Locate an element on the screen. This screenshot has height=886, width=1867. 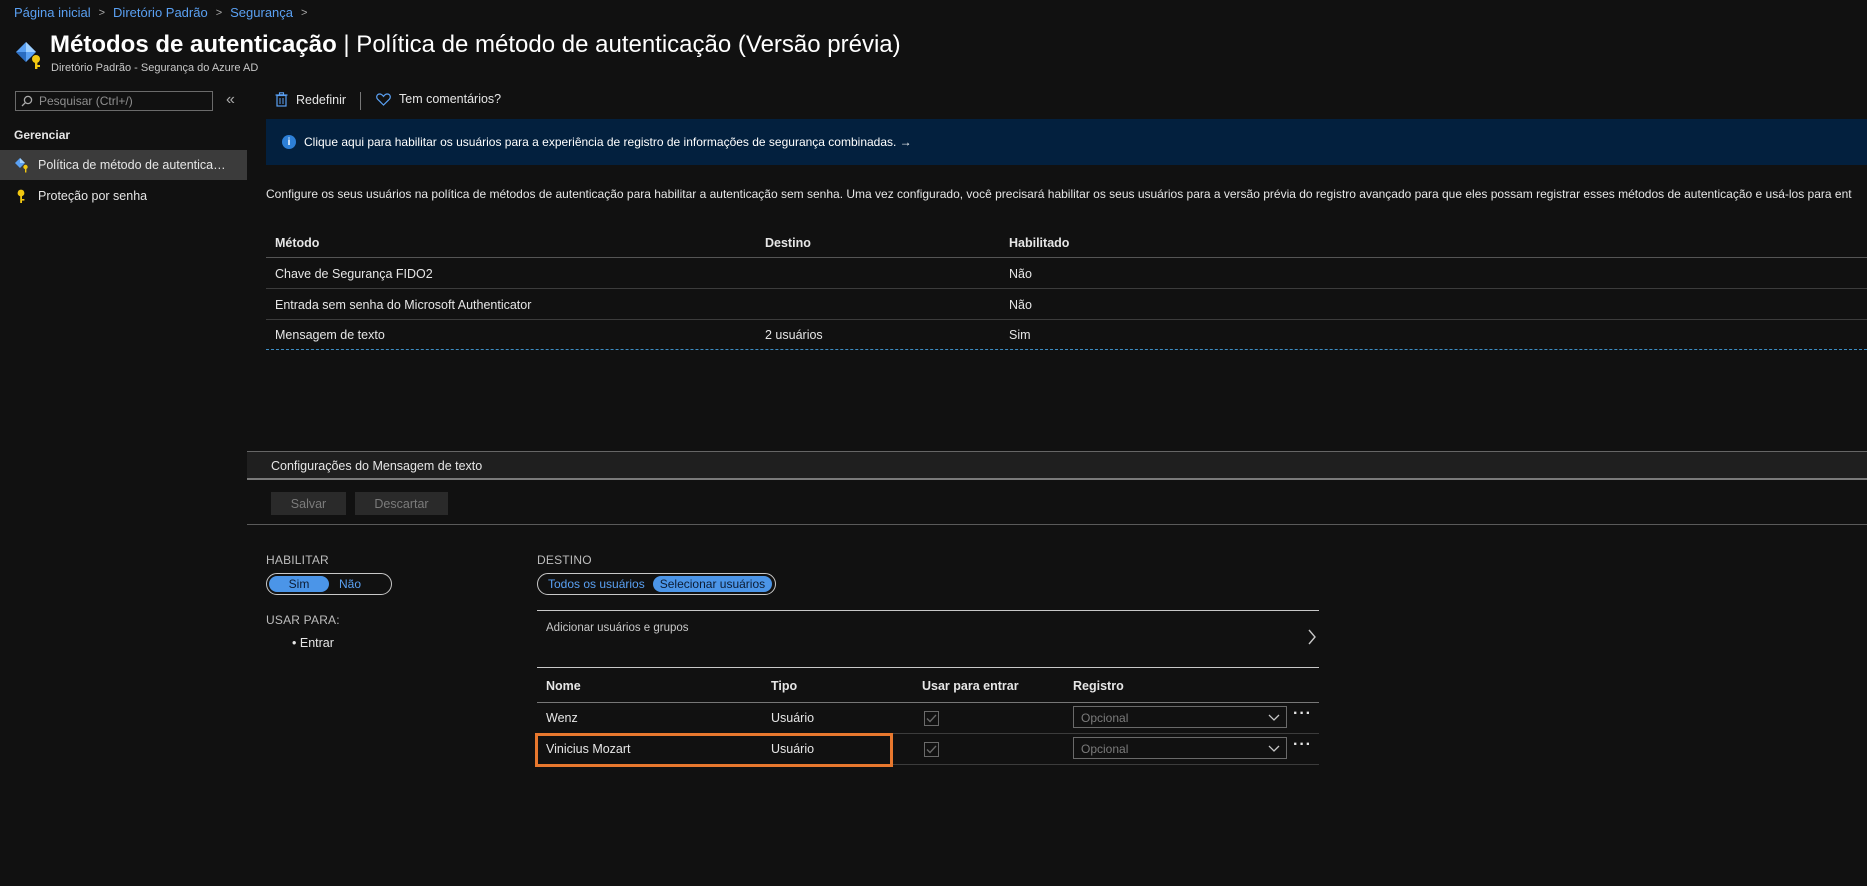
breadcrumb-directory: Diretório Padrão is located at coordinates (160, 12).